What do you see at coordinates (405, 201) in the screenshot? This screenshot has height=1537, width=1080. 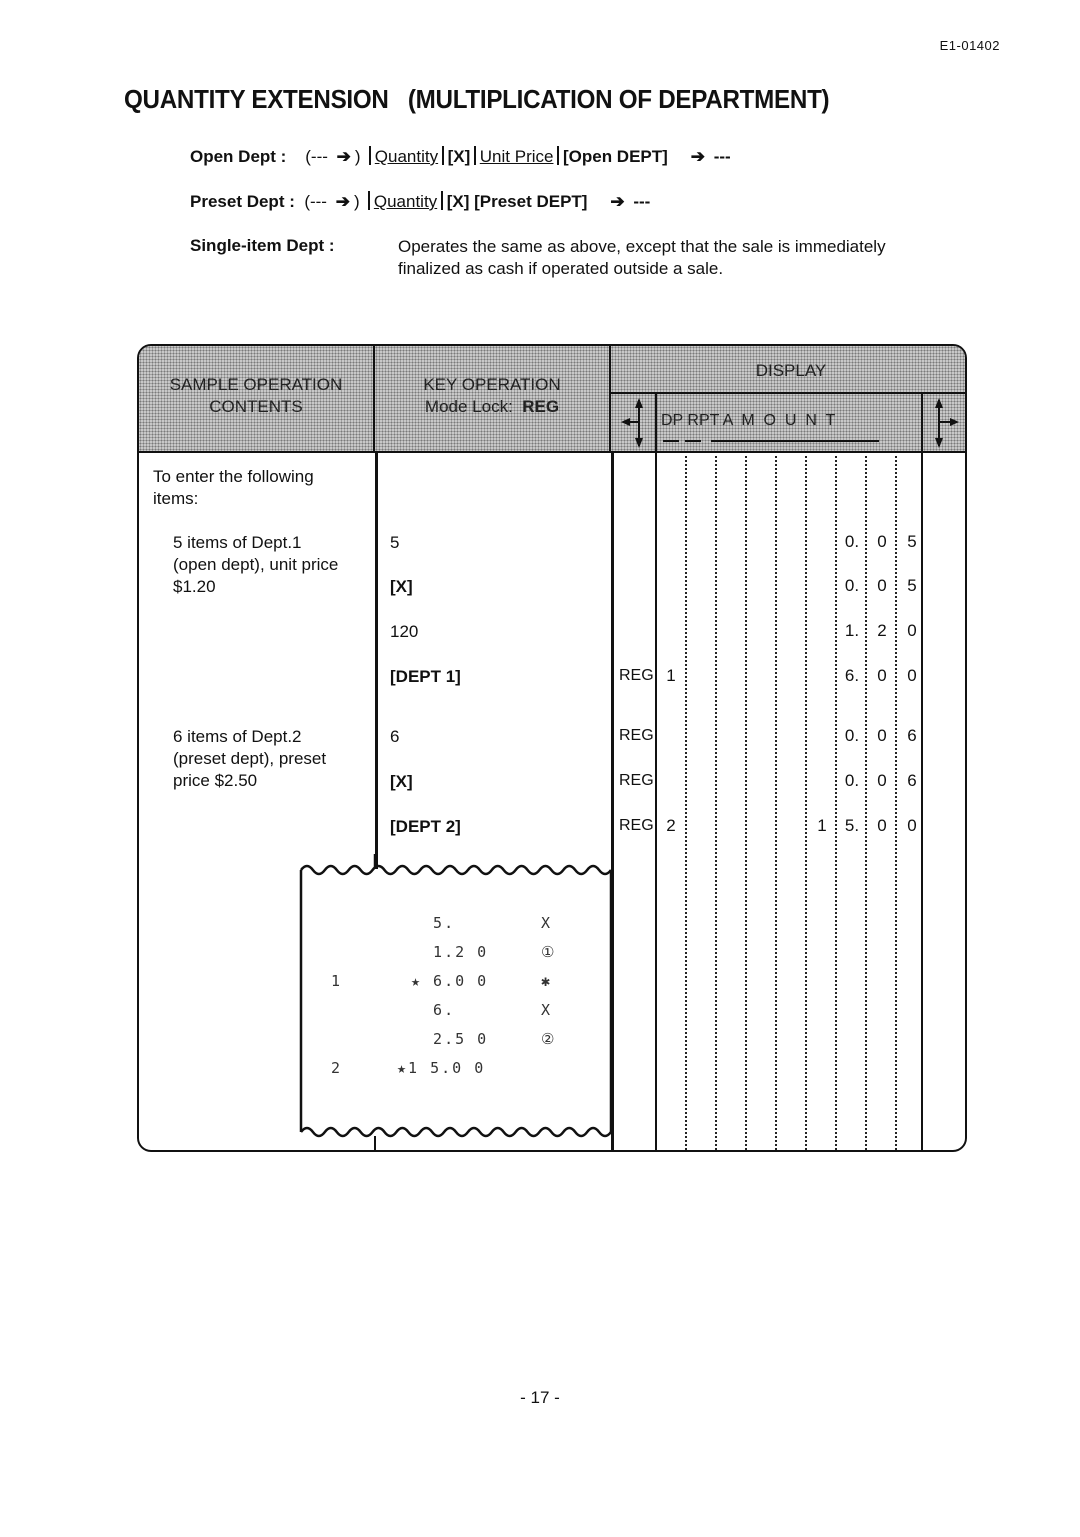 I see `quantity-term: Quantity` at bounding box center [405, 201].